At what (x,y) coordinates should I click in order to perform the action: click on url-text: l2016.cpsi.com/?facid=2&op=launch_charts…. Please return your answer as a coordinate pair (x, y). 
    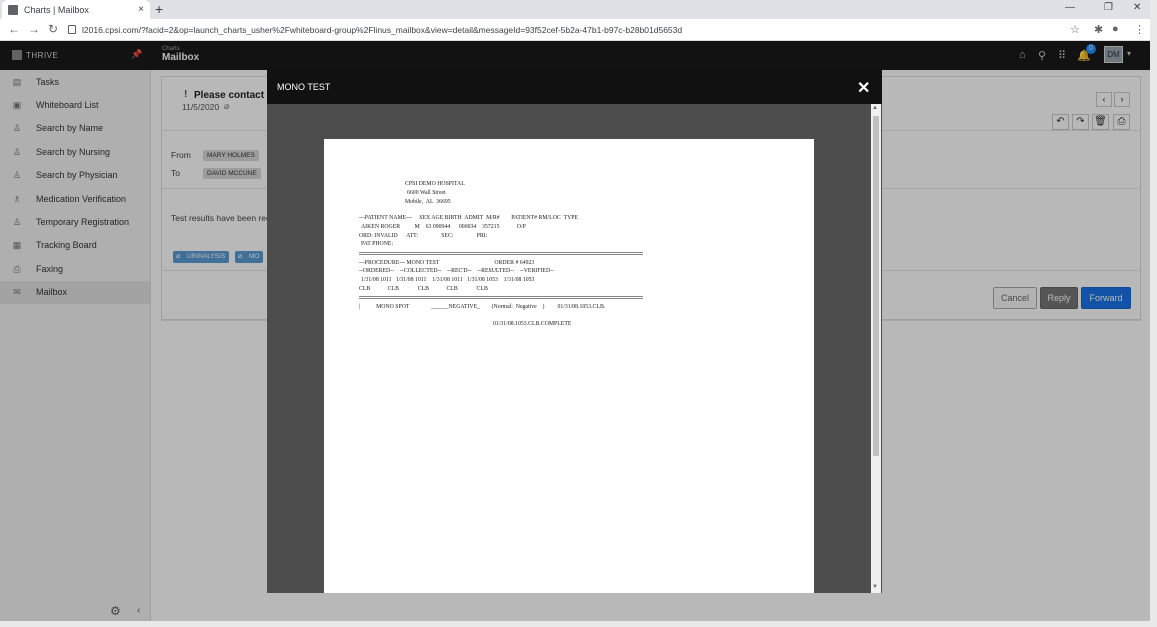
    Looking at the image, I should click on (382, 29).